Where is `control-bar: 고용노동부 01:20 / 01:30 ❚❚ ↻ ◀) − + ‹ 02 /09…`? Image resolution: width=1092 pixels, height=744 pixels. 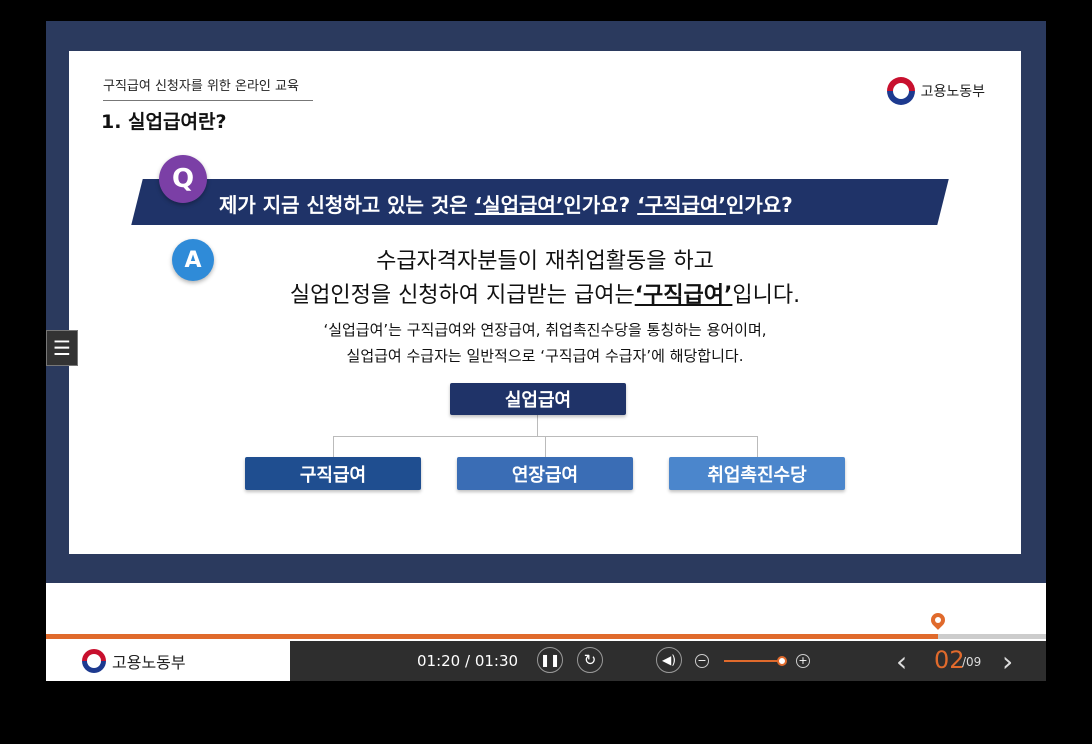 control-bar: 고용노동부 01:20 / 01:30 ❚❚ ↻ ◀) − + ‹ 02 /09… is located at coordinates (546, 661).